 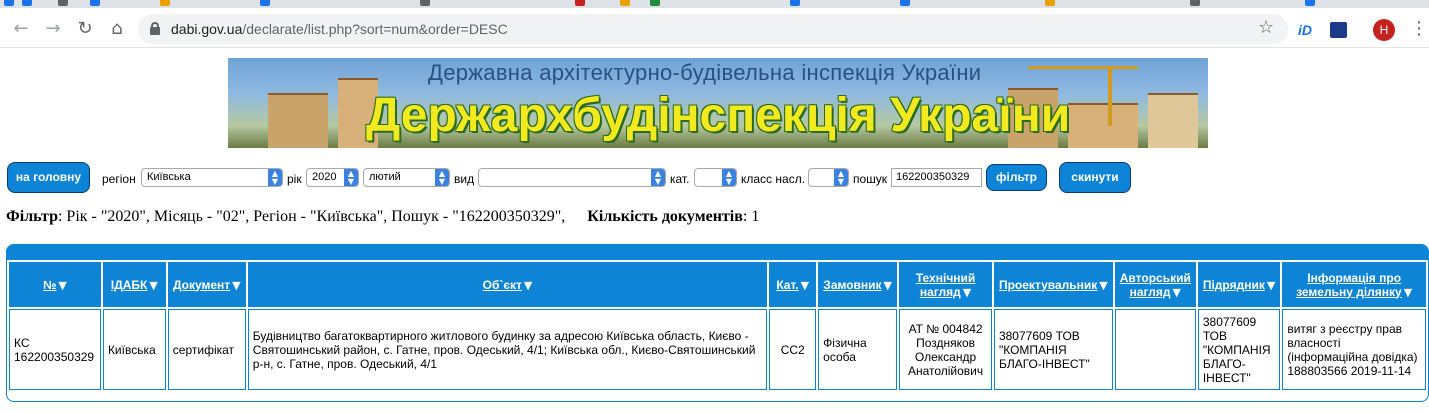 What do you see at coordinates (206, 349) in the screenshot?
I see `cell-document: сертифікат` at bounding box center [206, 349].